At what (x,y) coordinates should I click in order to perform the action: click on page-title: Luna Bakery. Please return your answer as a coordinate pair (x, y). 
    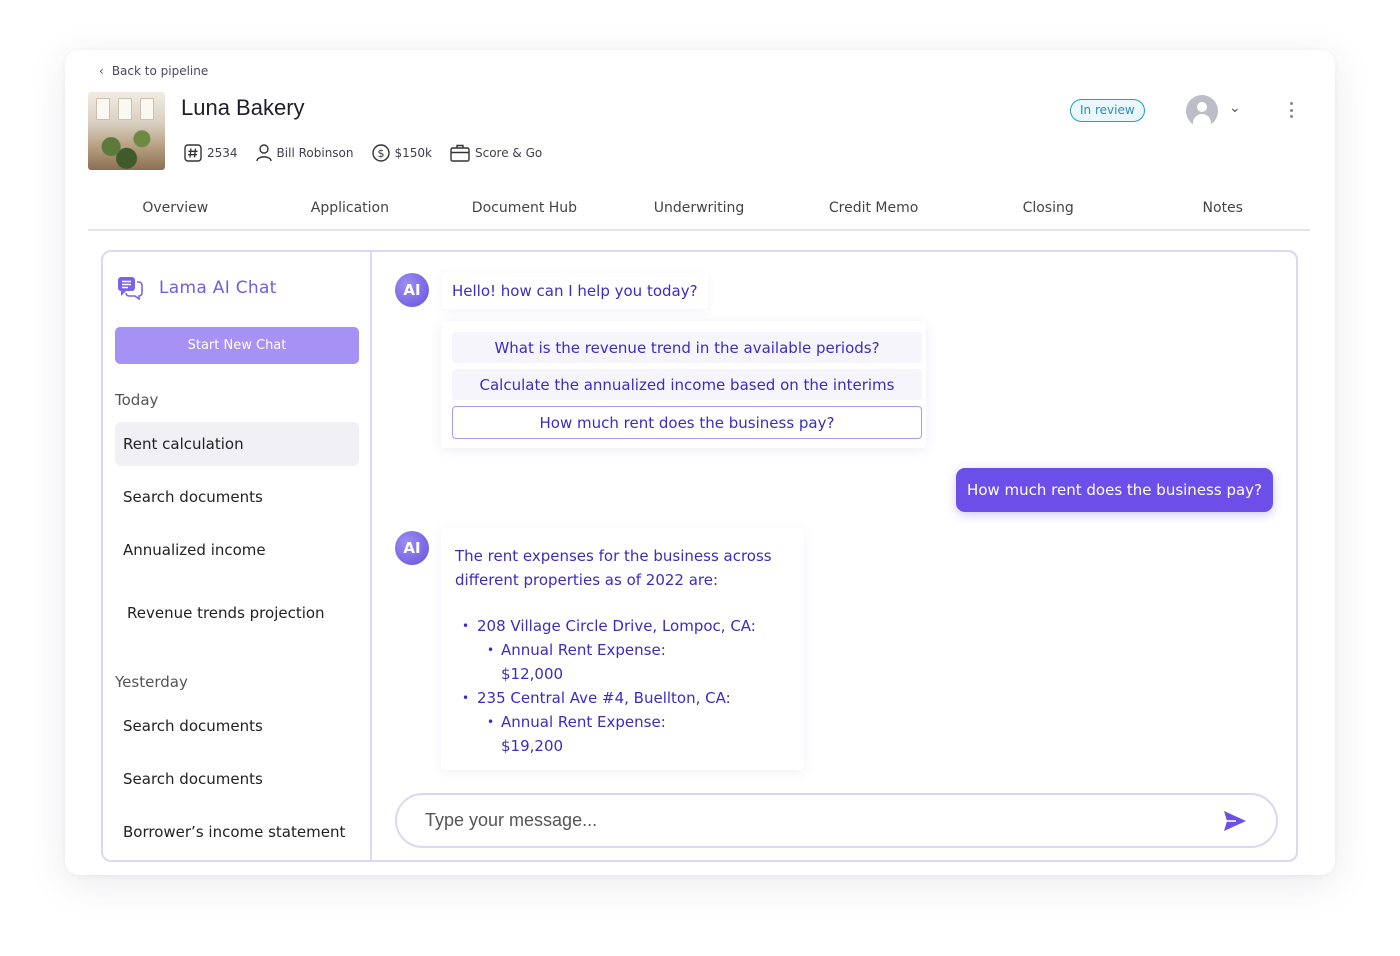
    Looking at the image, I should click on (243, 107).